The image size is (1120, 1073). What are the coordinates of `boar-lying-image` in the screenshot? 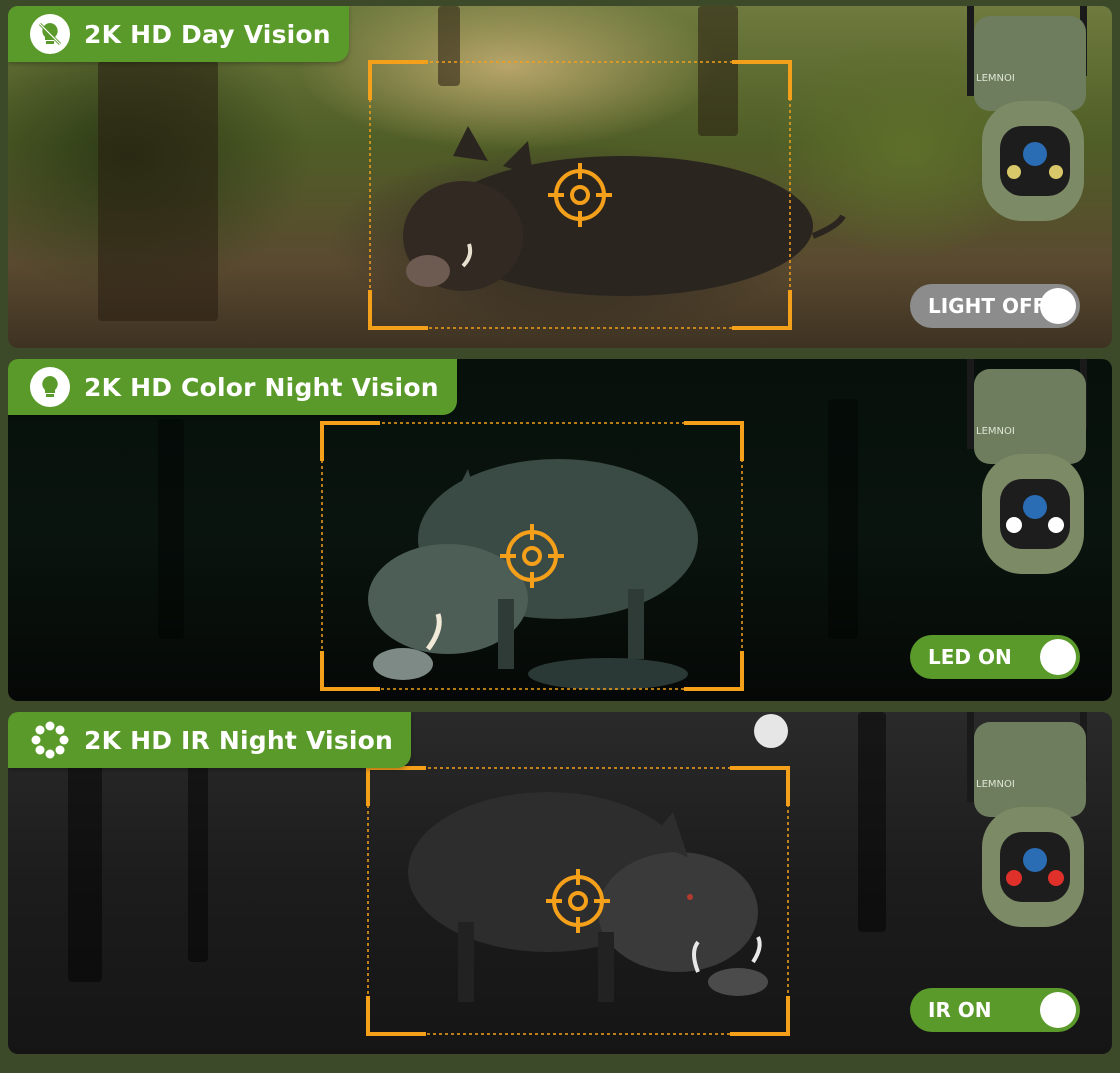 It's located at (624, 211).